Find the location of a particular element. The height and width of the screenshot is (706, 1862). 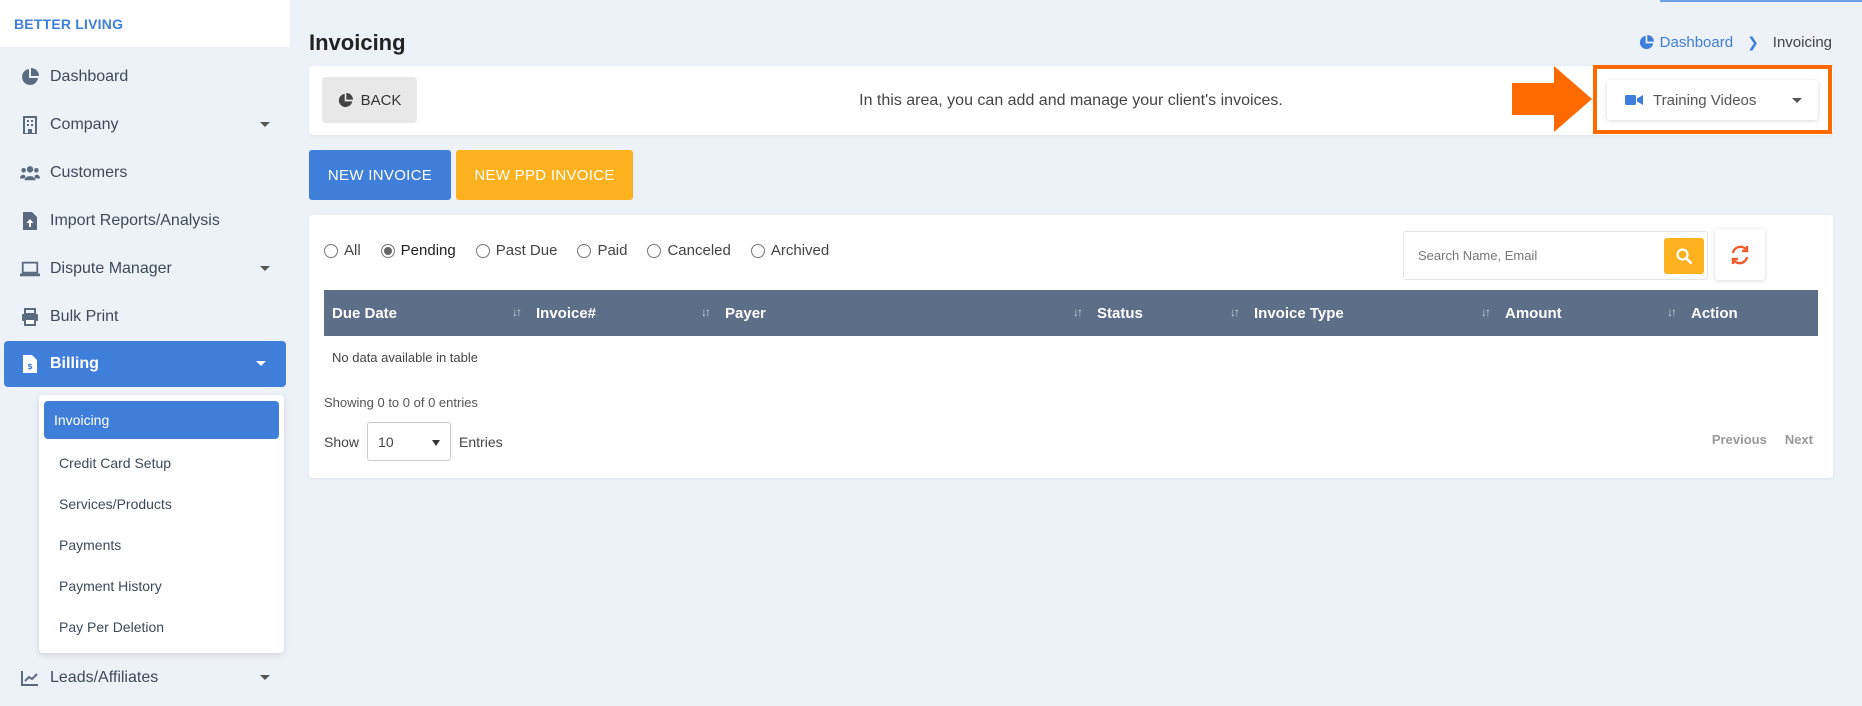

back-button-label: BACK is located at coordinates (381, 100).